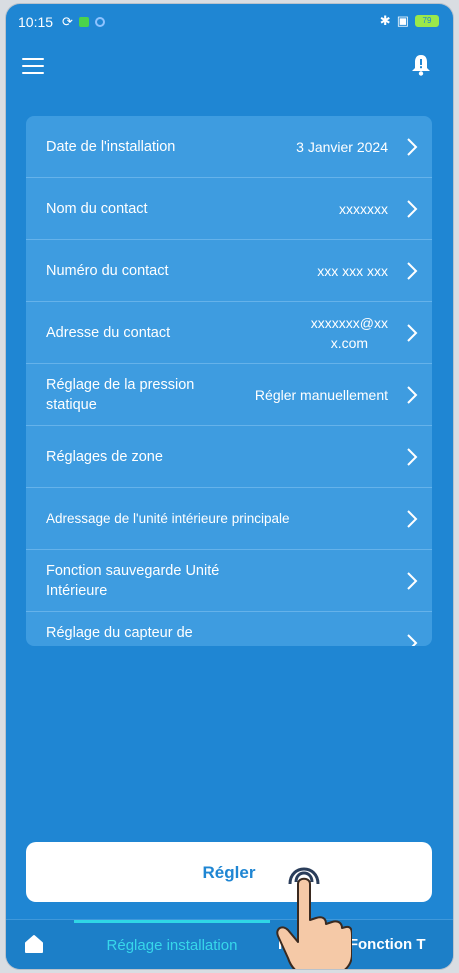  What do you see at coordinates (97, 208) in the screenshot?
I see `setting-label: Nom du contact` at bounding box center [97, 208].